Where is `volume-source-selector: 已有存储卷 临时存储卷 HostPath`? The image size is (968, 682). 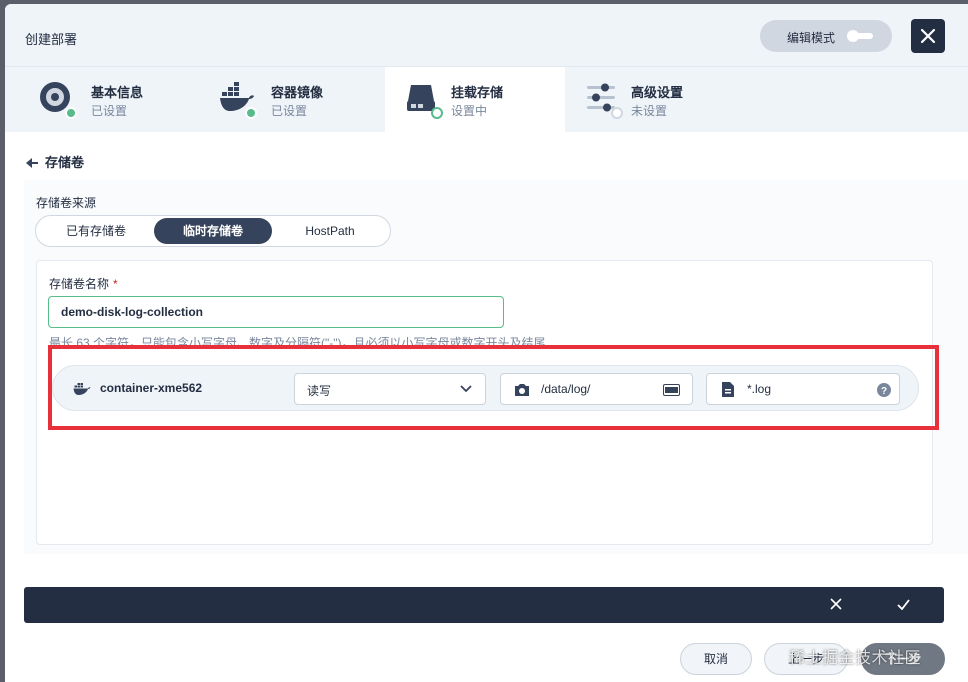
volume-source-selector: 已有存储卷 临时存储卷 HostPath is located at coordinates (213, 231).